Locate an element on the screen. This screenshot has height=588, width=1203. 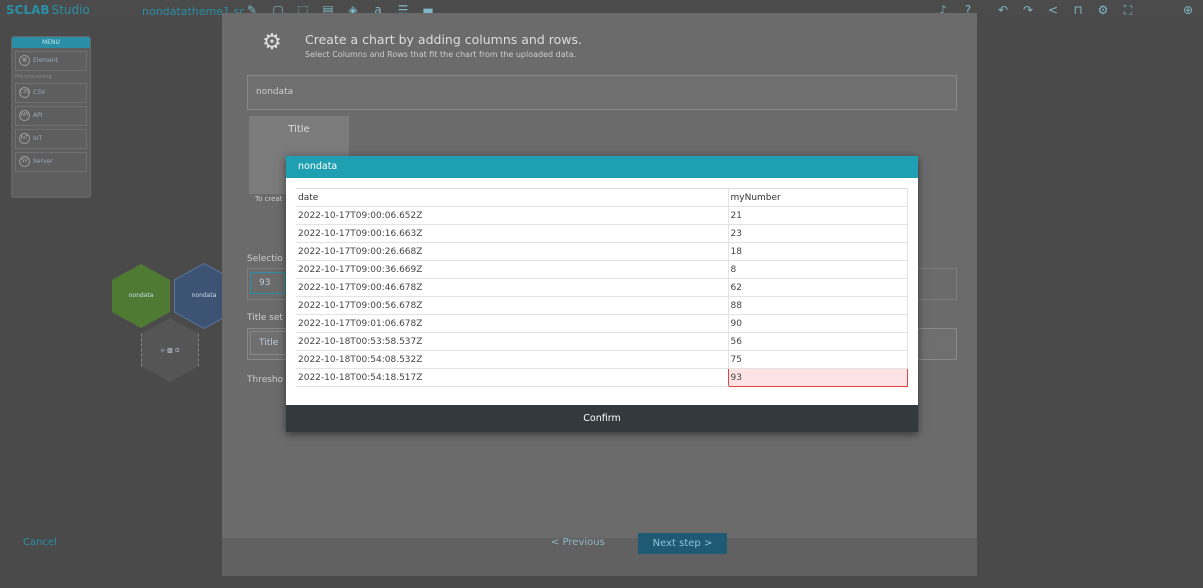
fullscreen-icon: ⛶ is located at coordinates (1128, 10).